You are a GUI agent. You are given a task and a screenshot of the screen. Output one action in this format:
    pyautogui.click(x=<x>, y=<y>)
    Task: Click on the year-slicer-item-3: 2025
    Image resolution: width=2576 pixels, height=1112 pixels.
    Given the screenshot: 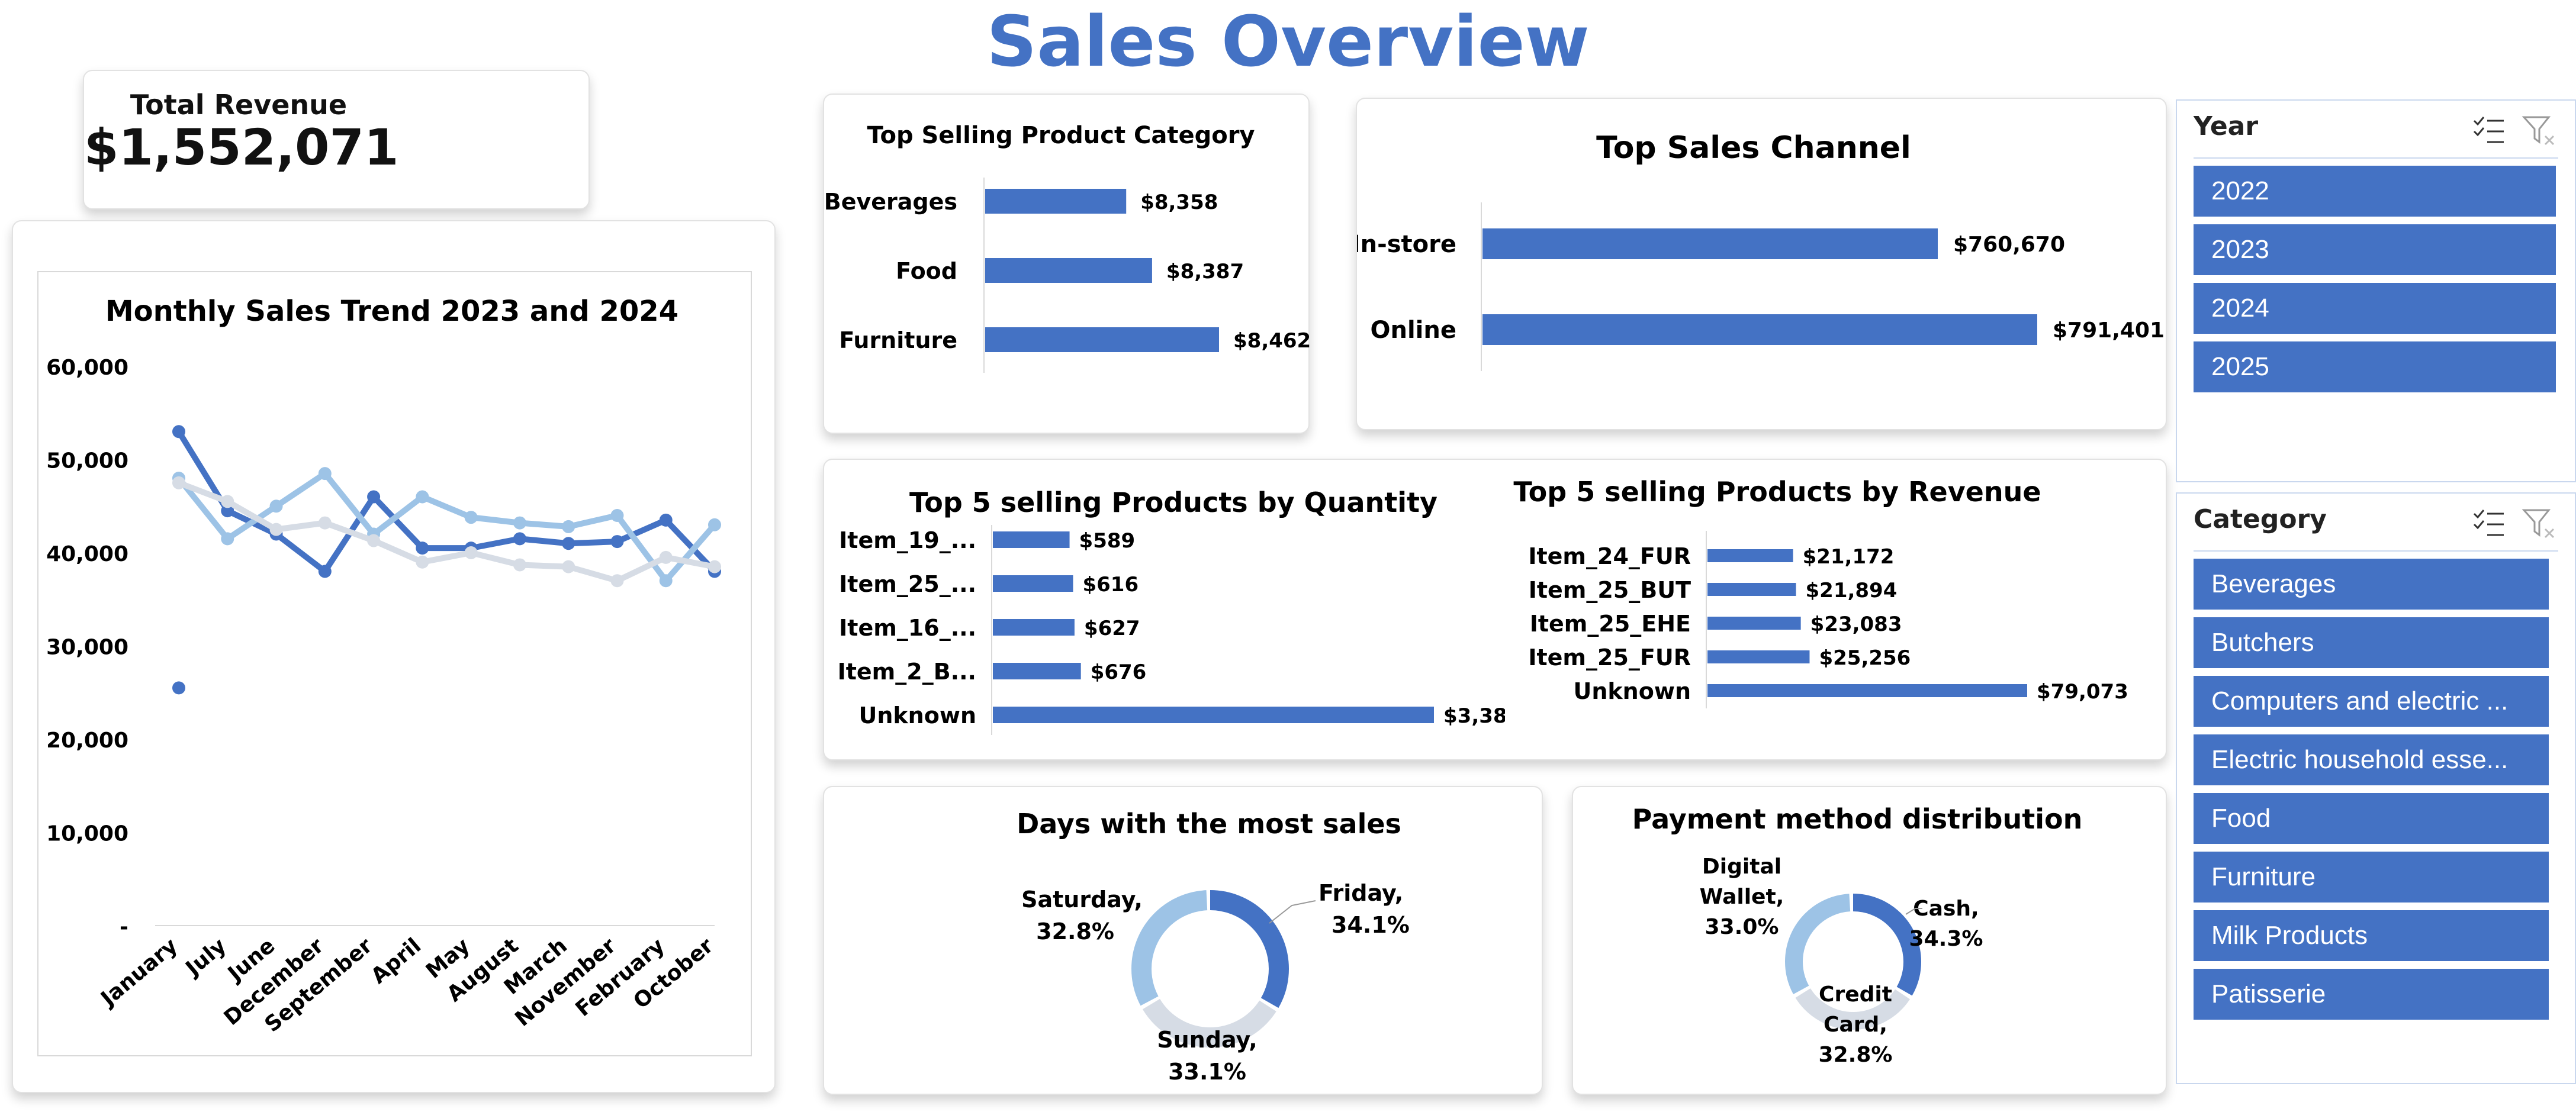 What is the action you would take?
    pyautogui.click(x=2375, y=367)
    